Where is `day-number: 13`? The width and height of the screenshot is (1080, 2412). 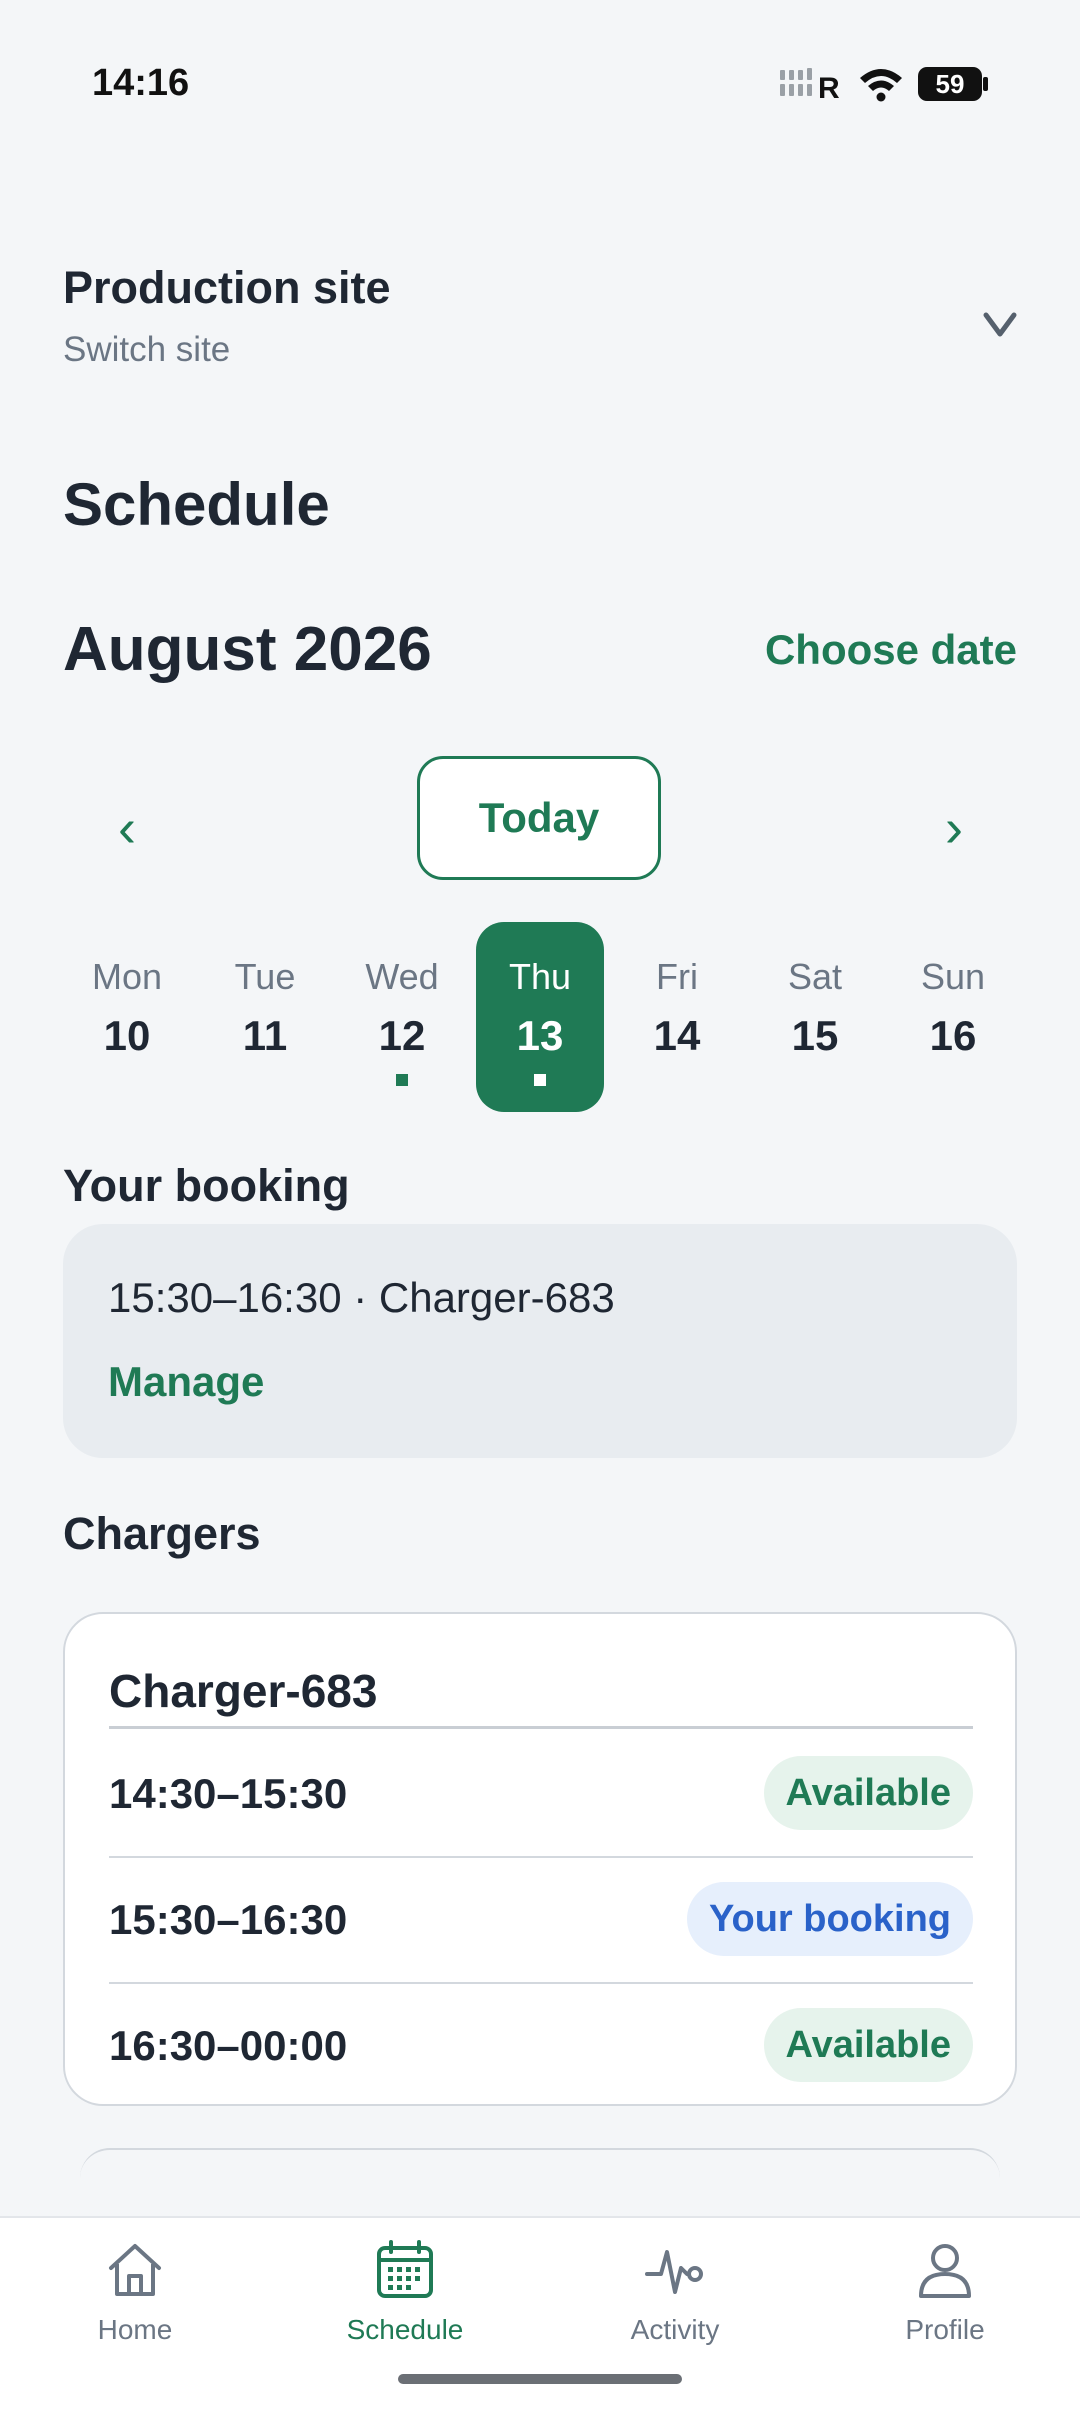 day-number: 13 is located at coordinates (540, 1035).